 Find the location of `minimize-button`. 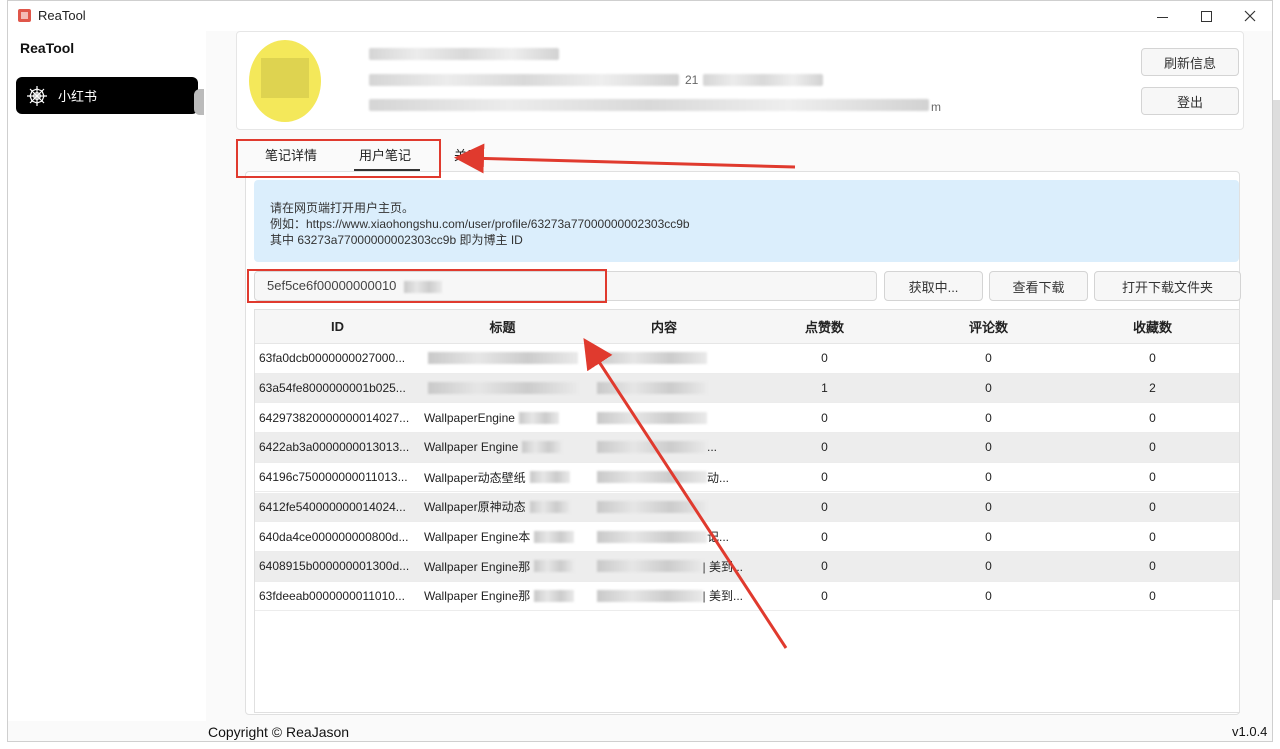

minimize-button is located at coordinates (1162, 16).